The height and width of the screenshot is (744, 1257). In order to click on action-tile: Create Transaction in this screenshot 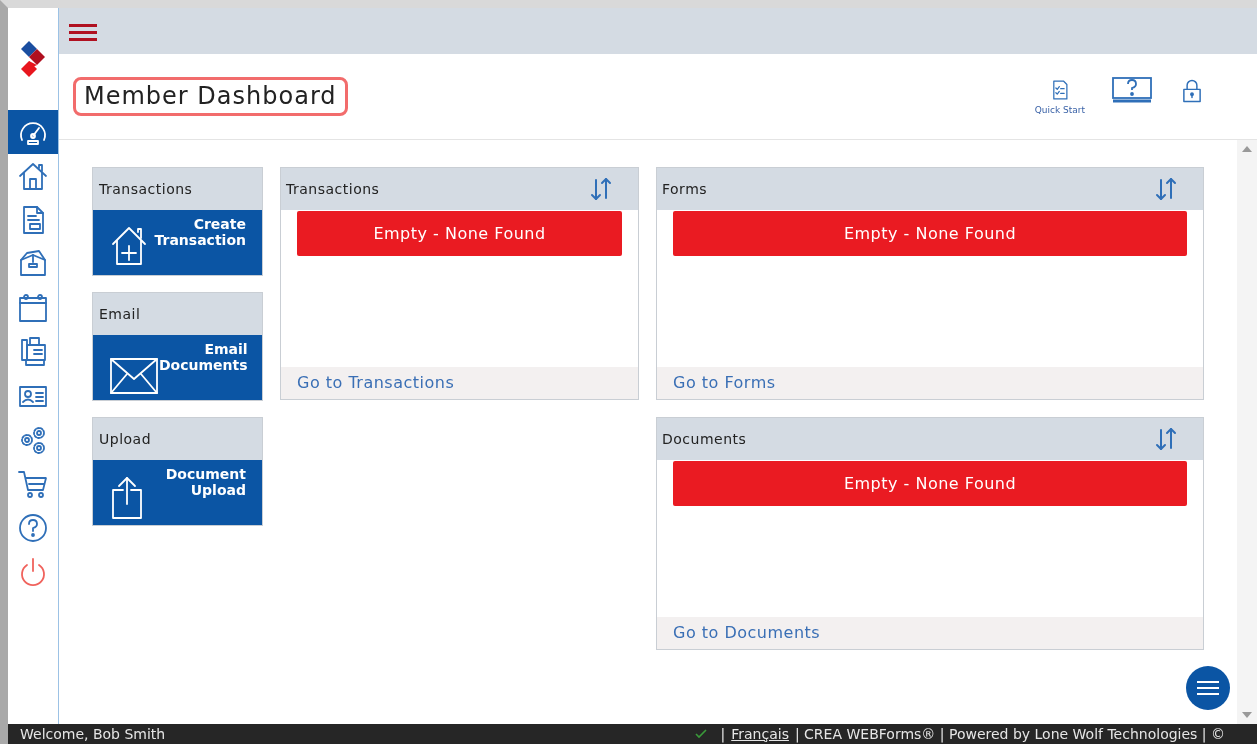, I will do `click(177, 242)`.